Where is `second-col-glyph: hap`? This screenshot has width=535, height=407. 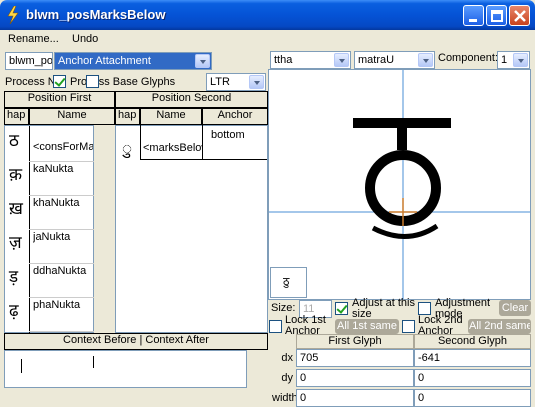 second-col-glyph: hap is located at coordinates (127, 116).